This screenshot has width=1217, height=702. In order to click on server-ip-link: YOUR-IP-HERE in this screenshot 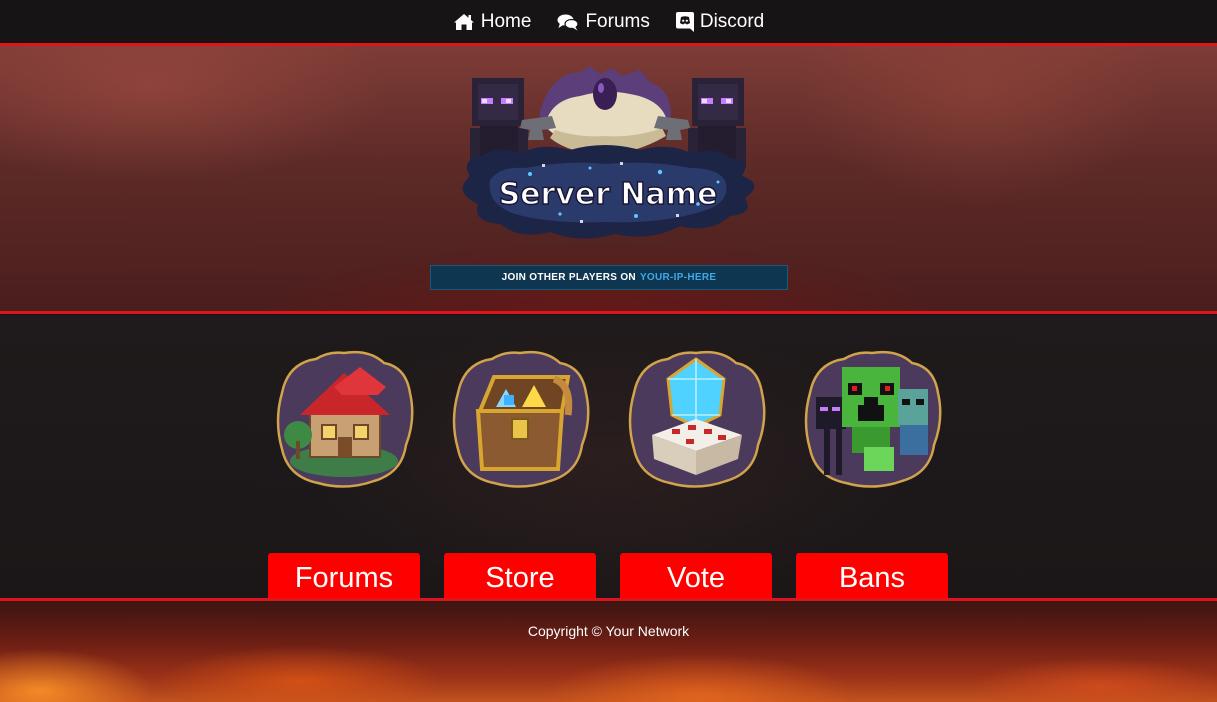, I will do `click(678, 277)`.